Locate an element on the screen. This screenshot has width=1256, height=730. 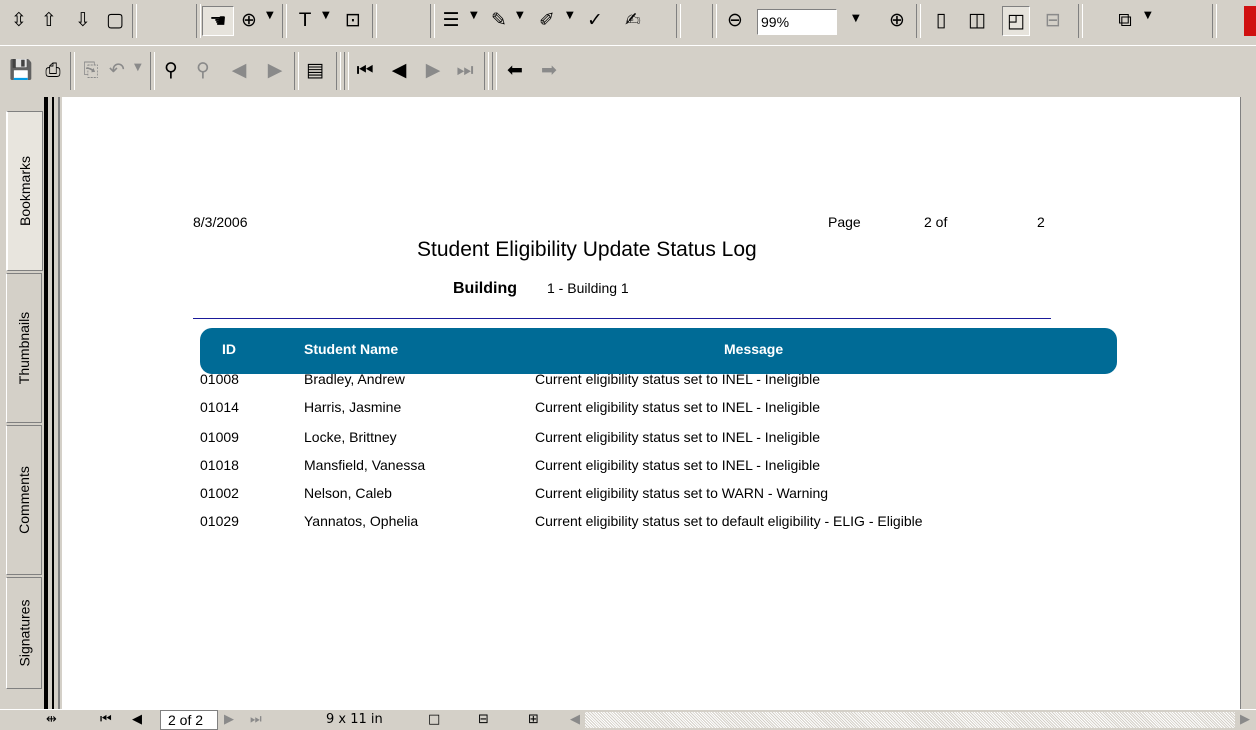
page-label: Page is located at coordinates (844, 222).